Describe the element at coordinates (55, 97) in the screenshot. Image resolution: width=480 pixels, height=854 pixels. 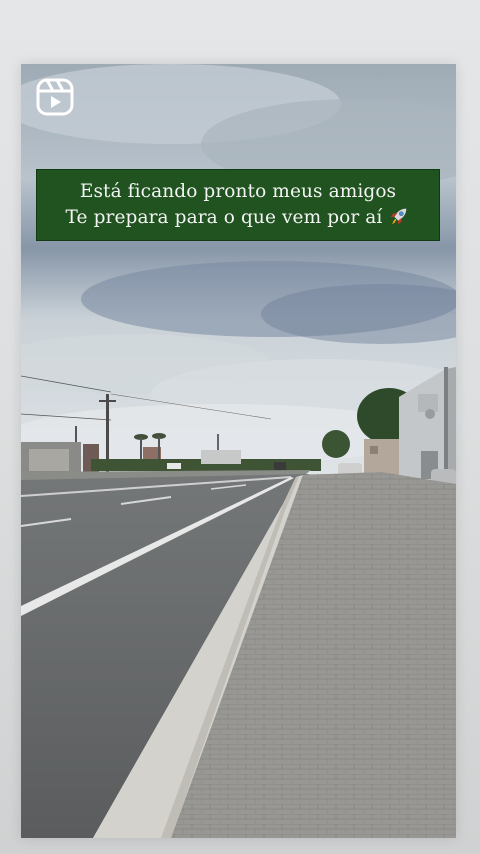
I see `reels-icon` at that location.